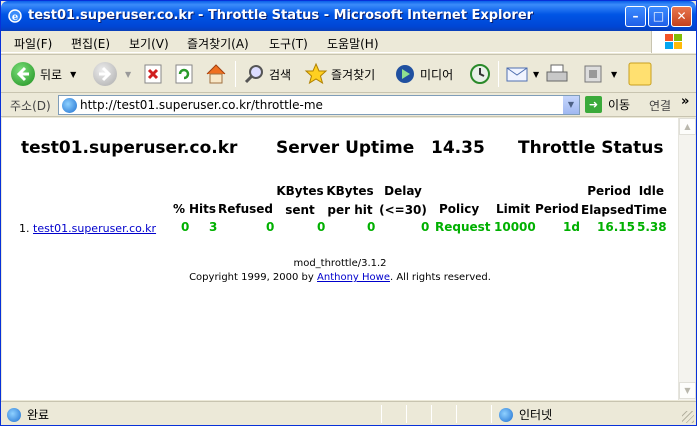 The width and height of the screenshot is (697, 426). What do you see at coordinates (300, 191) in the screenshot?
I see `col-kbytes-sent-line1: KBytes` at bounding box center [300, 191].